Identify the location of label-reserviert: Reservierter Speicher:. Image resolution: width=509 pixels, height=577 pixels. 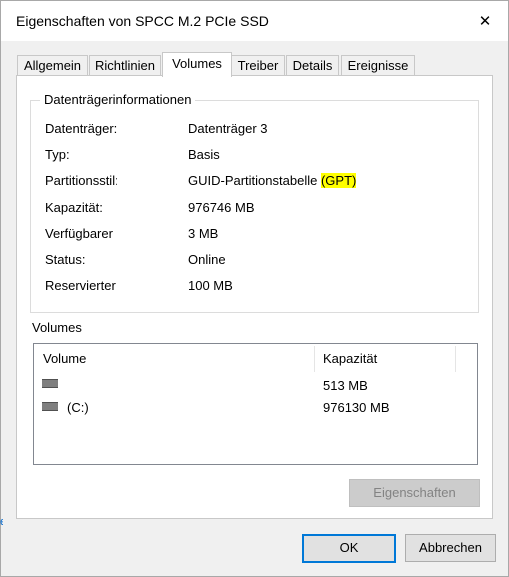
(81, 285).